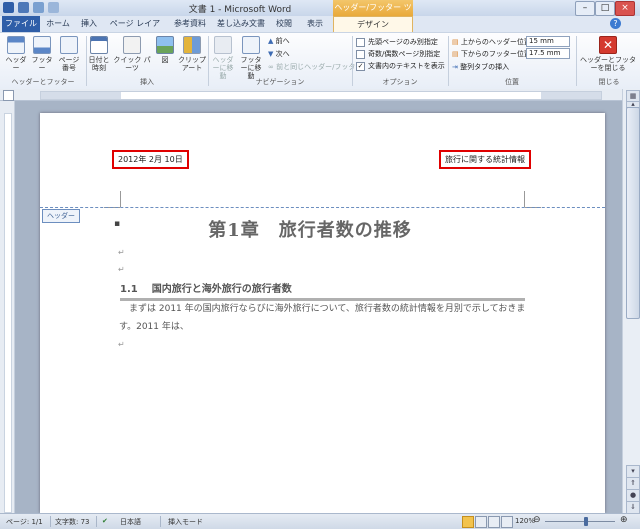 Image resolution: width=640 pixels, height=529 pixels. What do you see at coordinates (190, 24) in the screenshot?
I see `tab-references: 参考資料` at bounding box center [190, 24].